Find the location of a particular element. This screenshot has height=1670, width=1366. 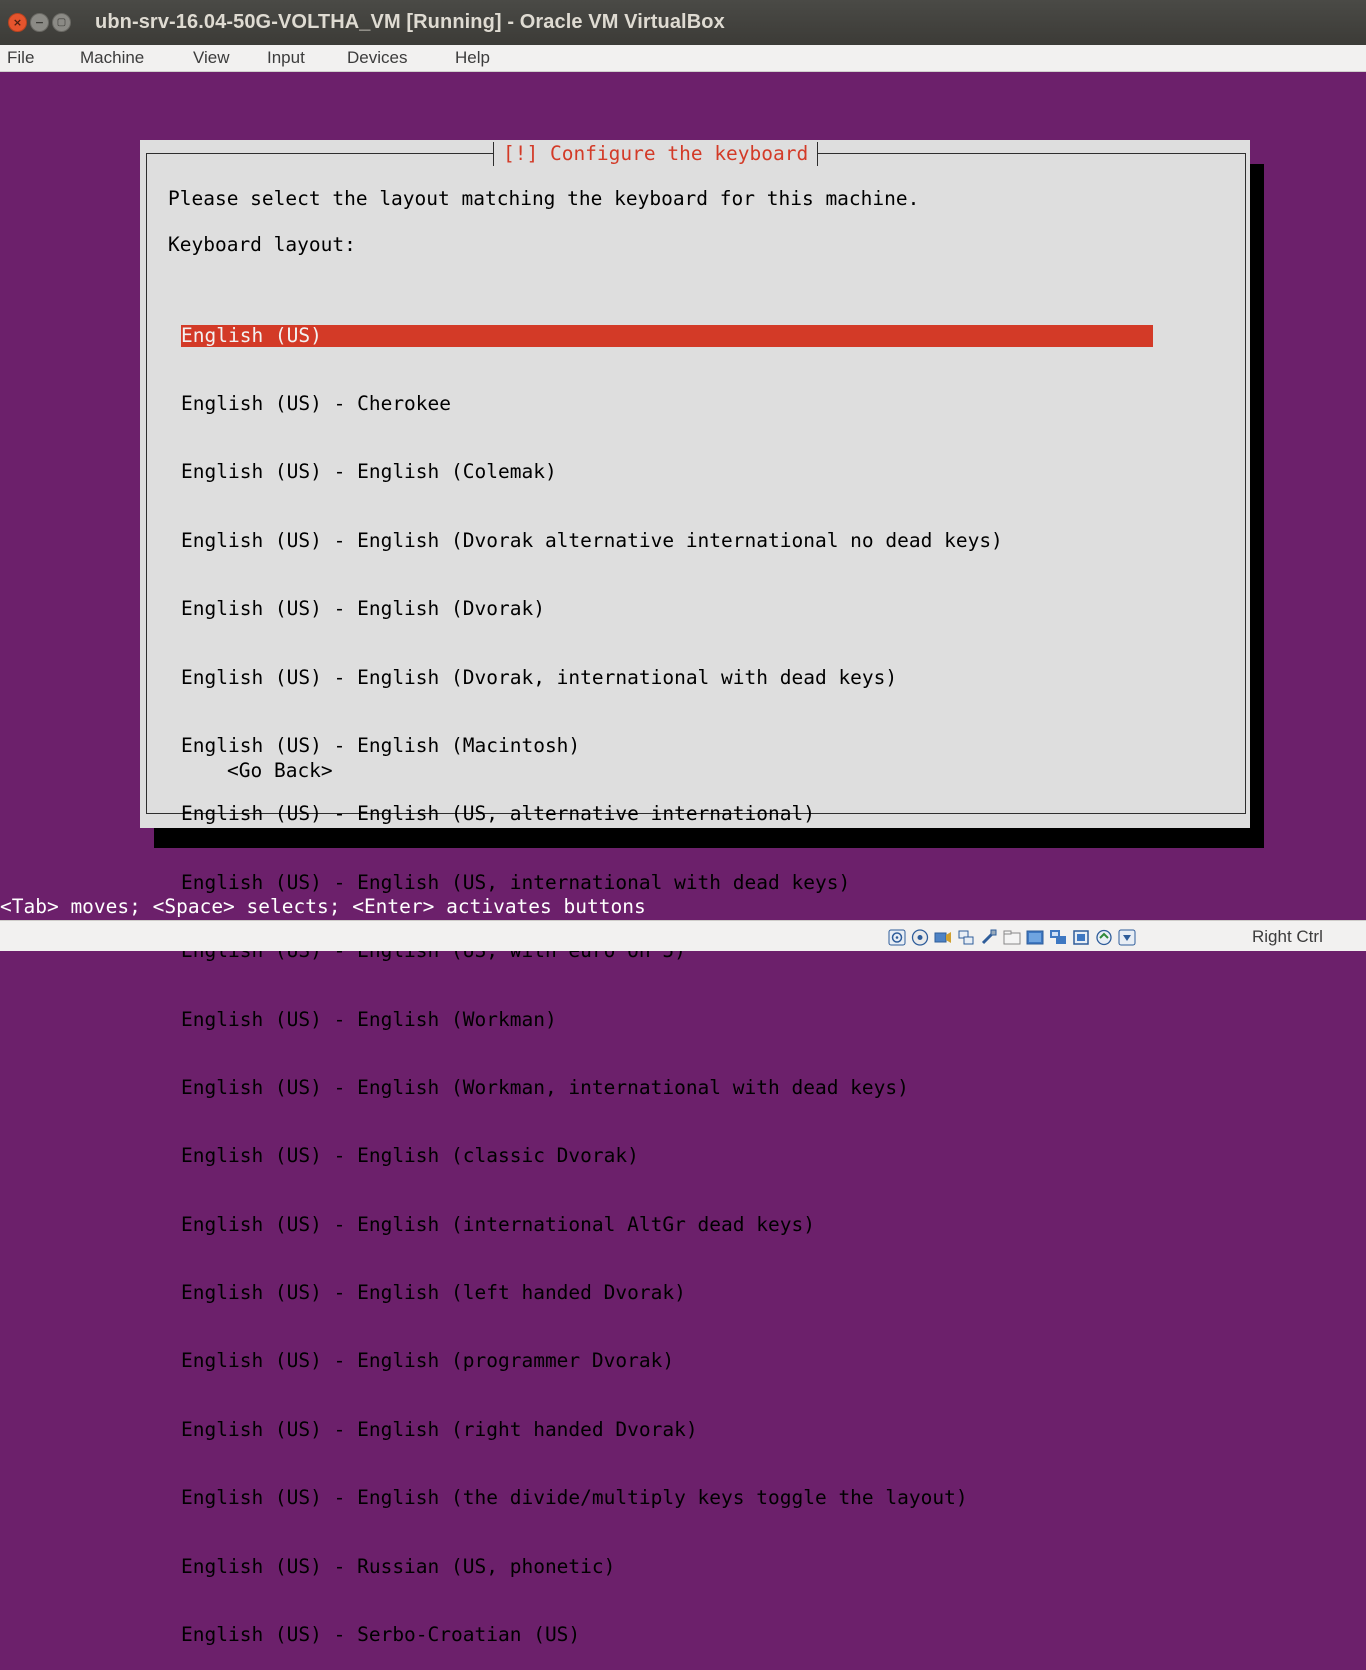

minimize-window-button: − is located at coordinates (39, 22).